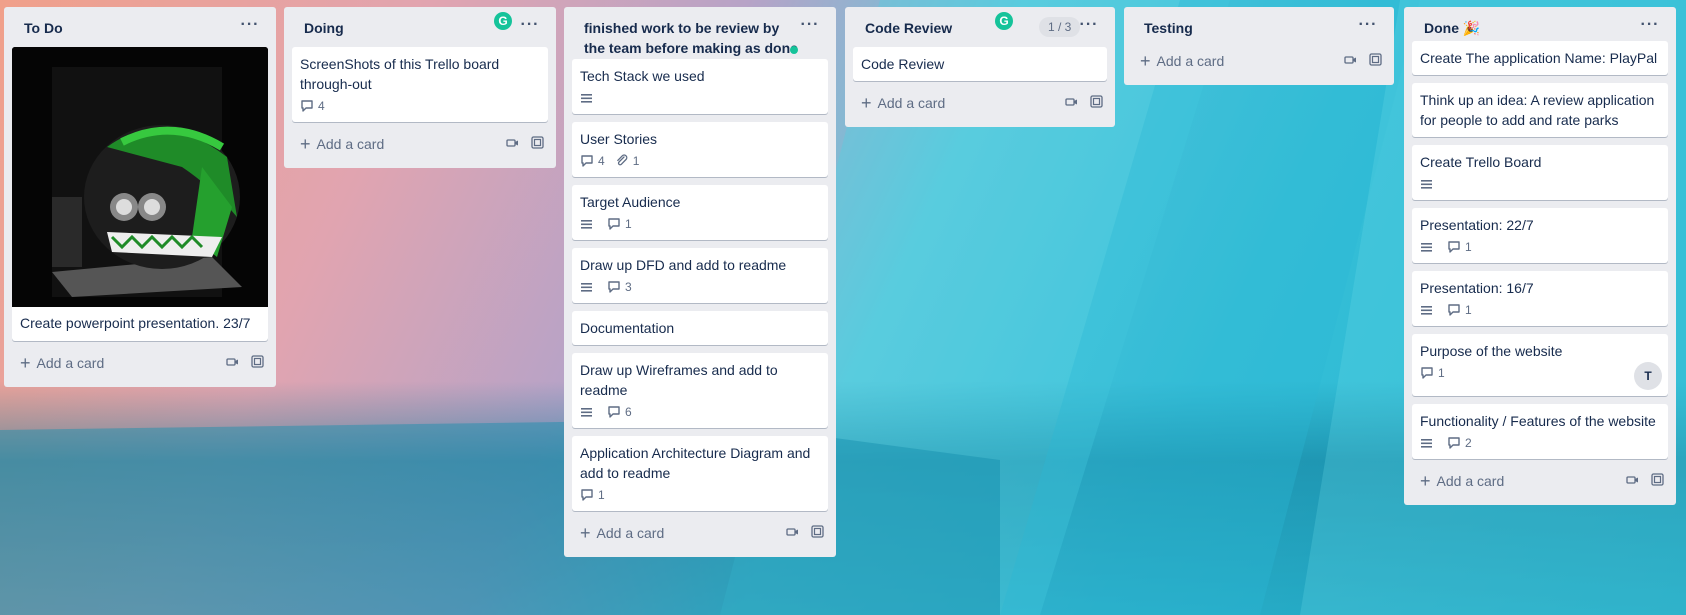  Describe the element at coordinates (1531, 28) in the screenshot. I see `list-title: Done 🎉` at that location.